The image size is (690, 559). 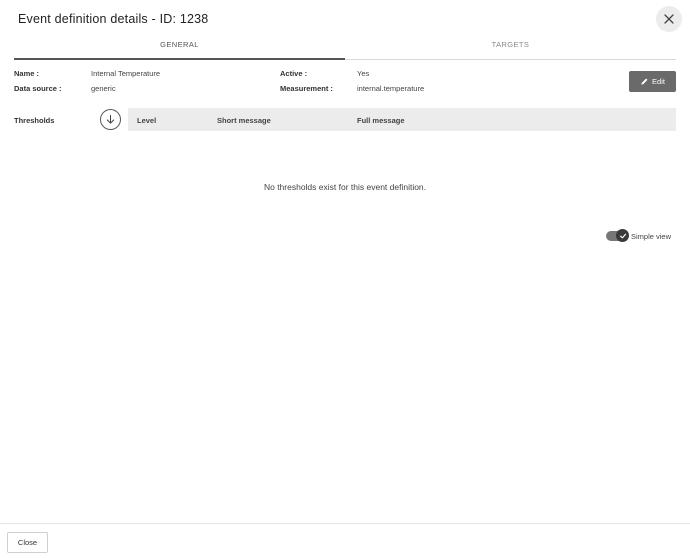 What do you see at coordinates (103, 88) in the screenshot?
I see `data-source-value: generic` at bounding box center [103, 88].